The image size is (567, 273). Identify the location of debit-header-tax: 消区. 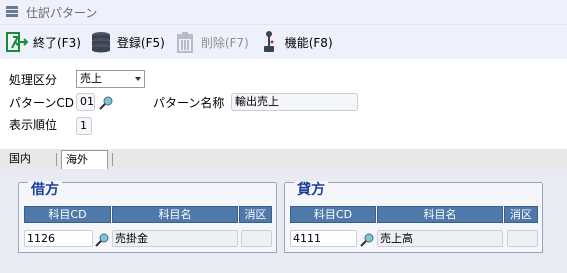
(255, 214).